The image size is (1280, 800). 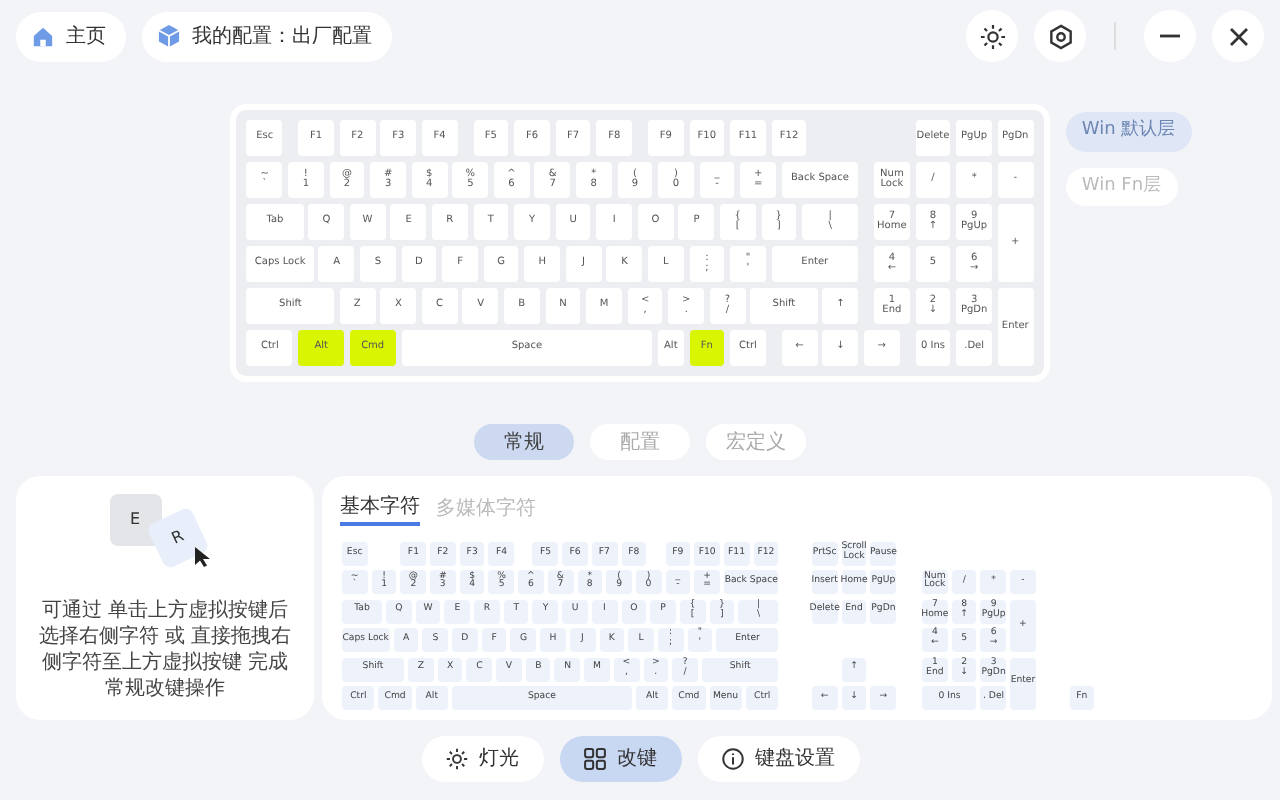 I want to click on profile-button: 我的配置：出厂配置, so click(x=267, y=36).